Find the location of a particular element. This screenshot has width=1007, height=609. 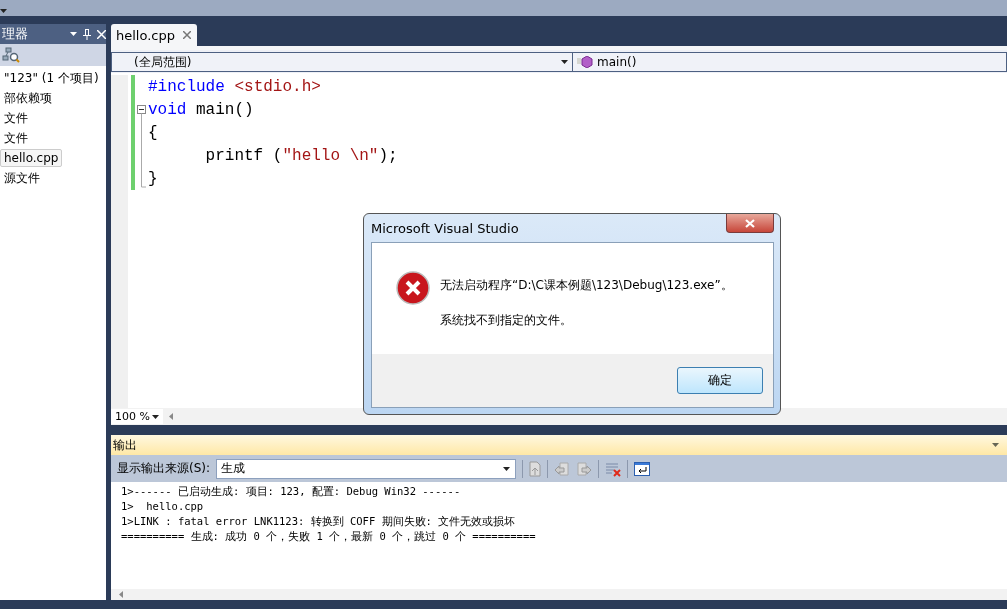

code-line: #include <stdio.h> is located at coordinates (234, 86).